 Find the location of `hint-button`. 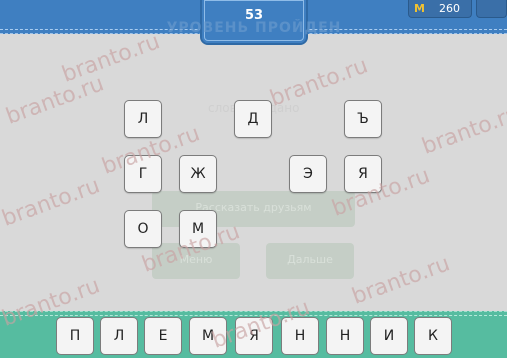

hint-button is located at coordinates (491, 9).